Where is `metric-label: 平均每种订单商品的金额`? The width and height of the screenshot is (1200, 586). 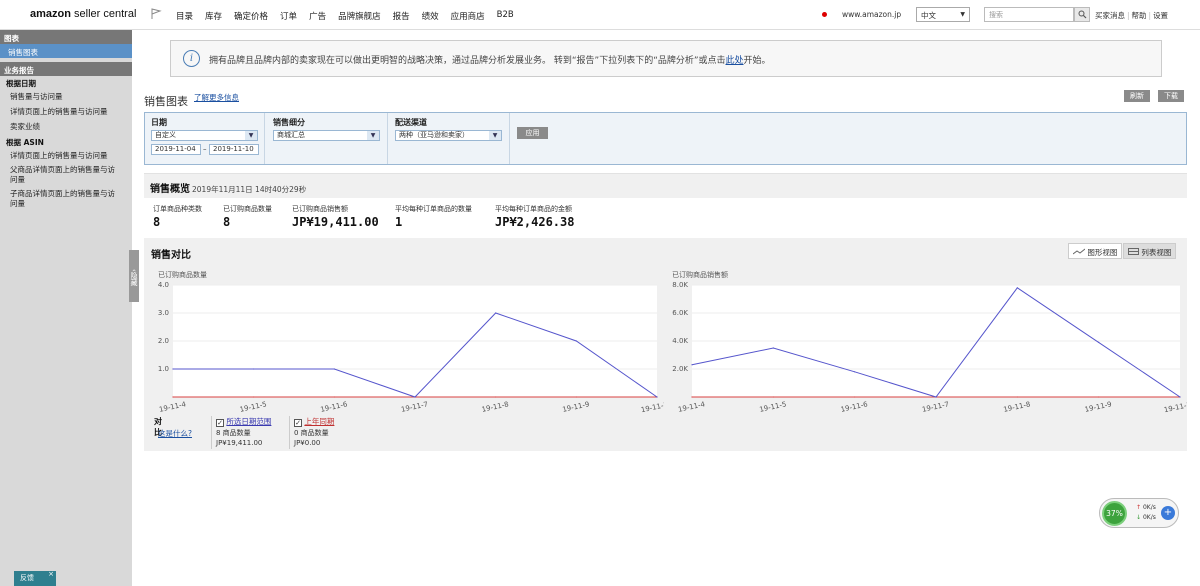 metric-label: 平均每种订单商品的金额 is located at coordinates (533, 209).